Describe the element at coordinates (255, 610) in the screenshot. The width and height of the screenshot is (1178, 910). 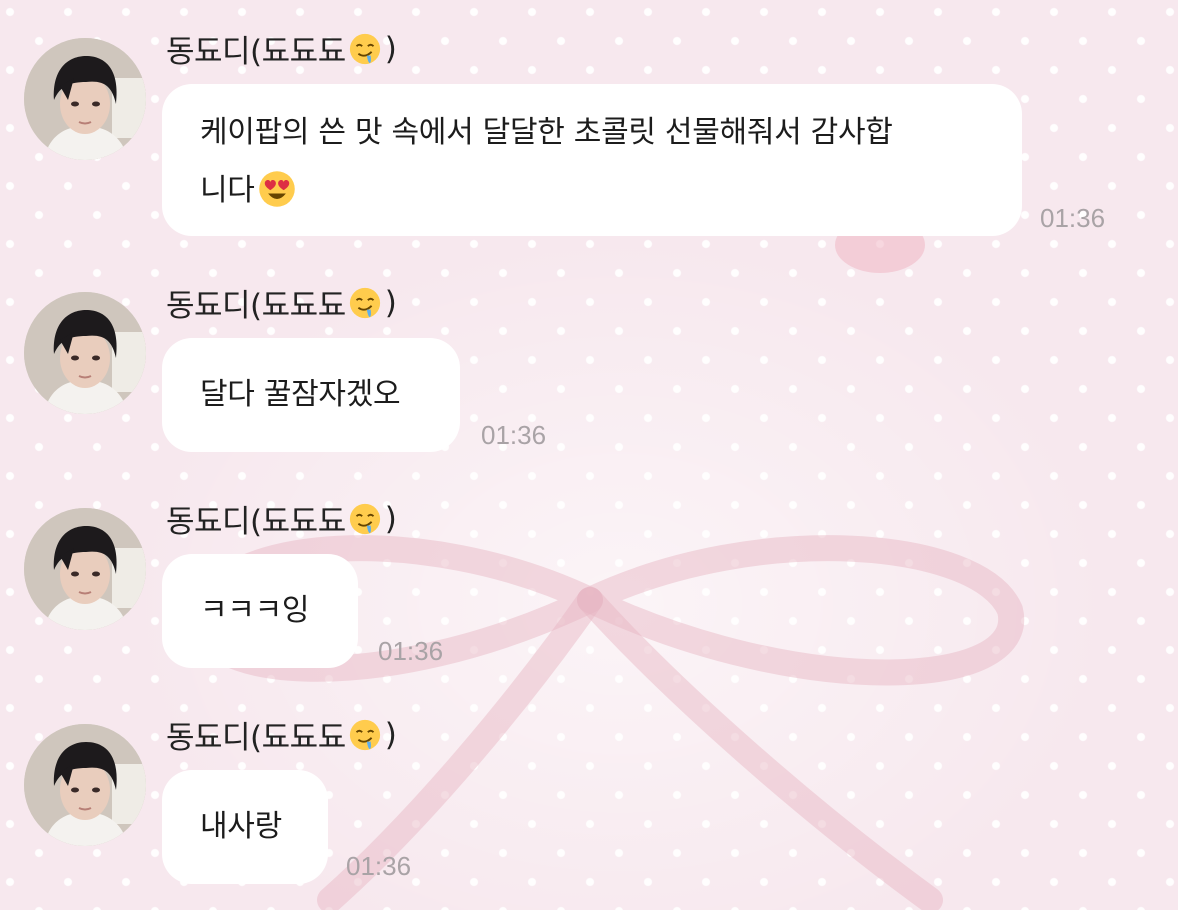
I see `message-text: ㅋㅋㅋ잉` at that location.